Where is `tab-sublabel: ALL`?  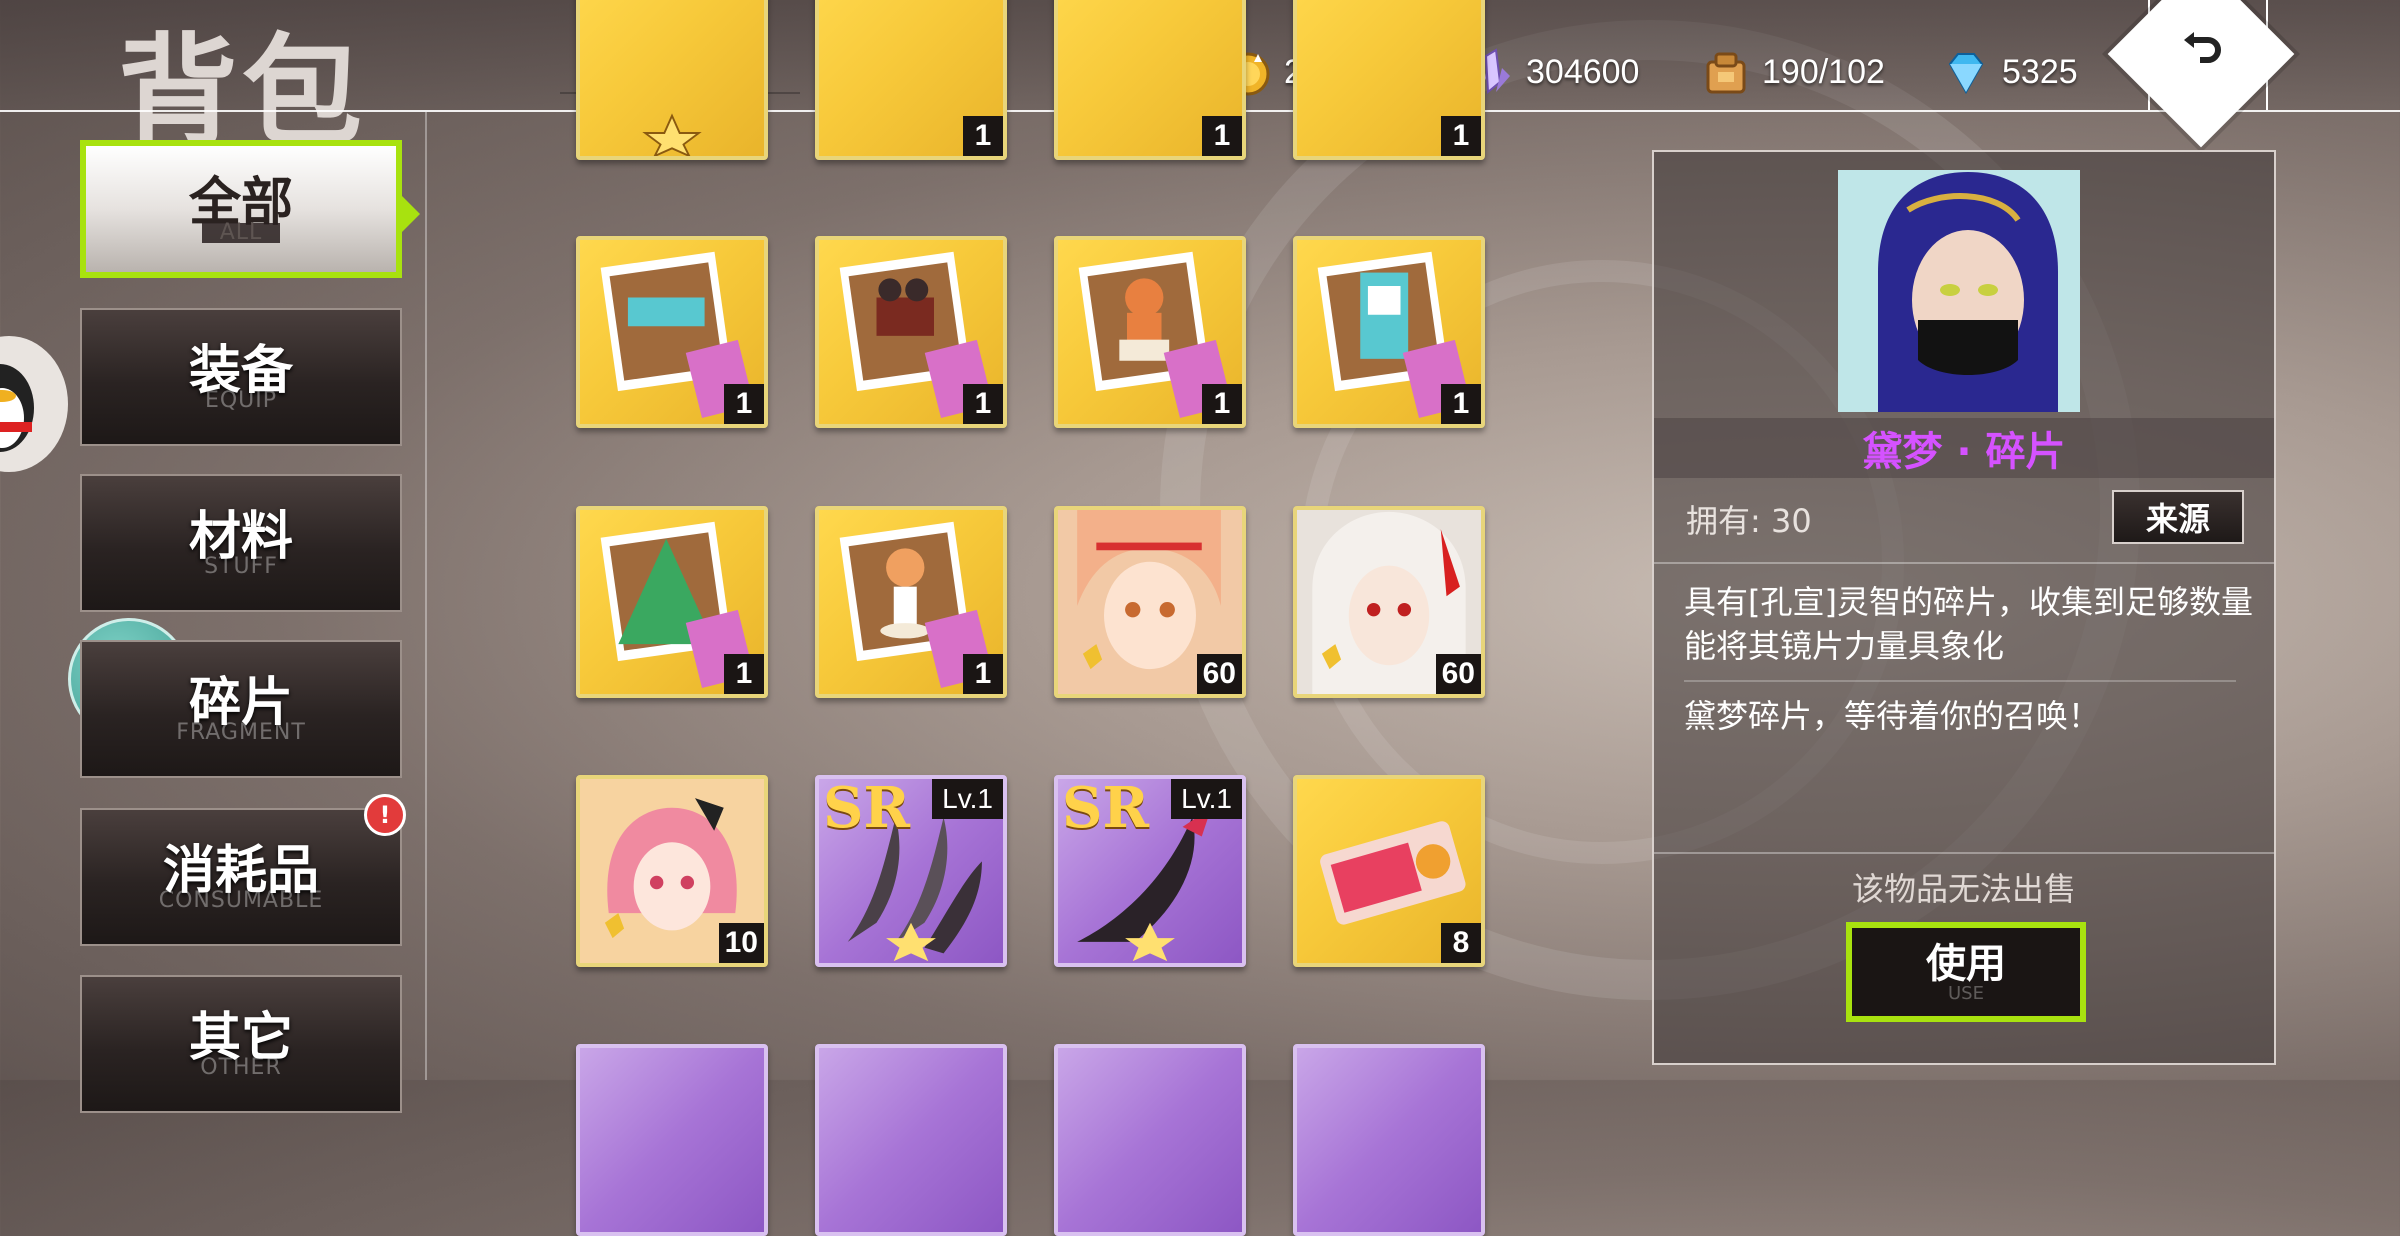 tab-sublabel: ALL is located at coordinates (241, 233).